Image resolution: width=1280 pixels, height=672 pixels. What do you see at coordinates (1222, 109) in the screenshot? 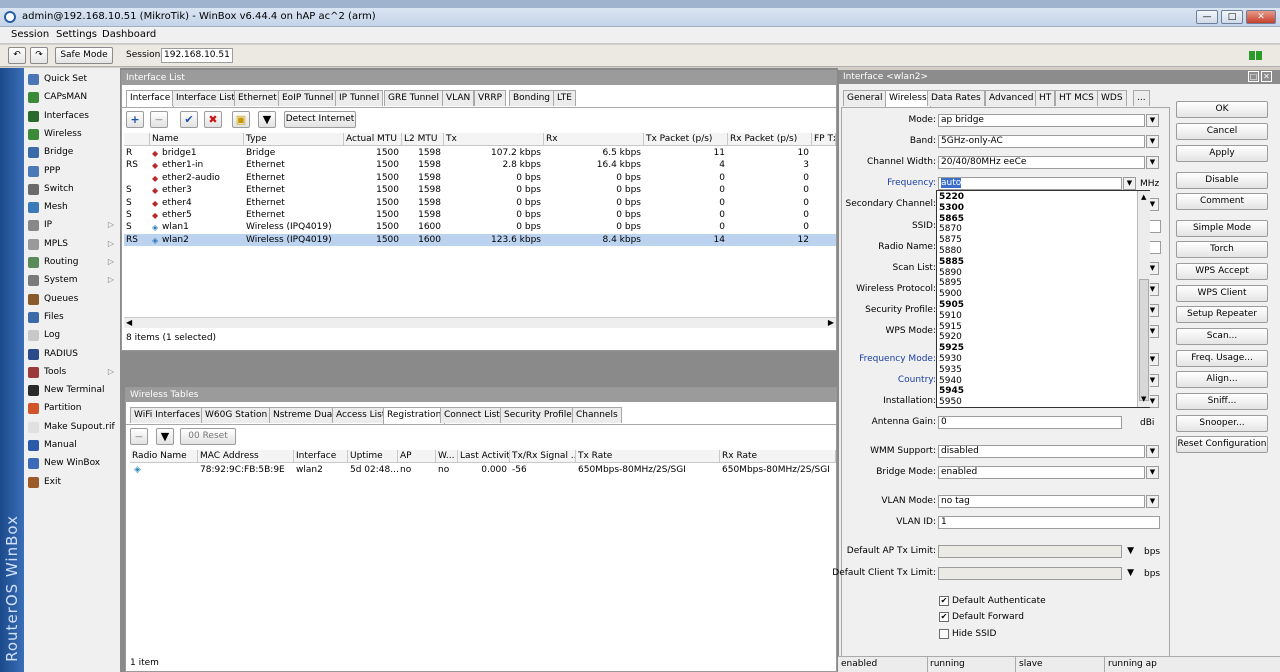
I see `dialog-button: OK` at bounding box center [1222, 109].